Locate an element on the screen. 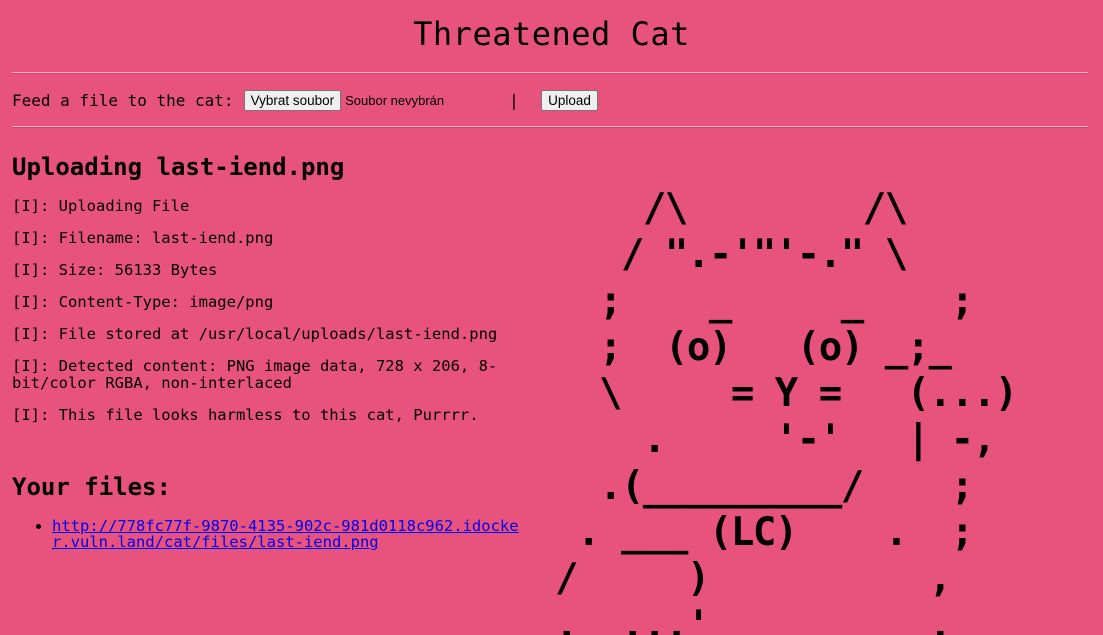  bottom-divider is located at coordinates (550, 127).